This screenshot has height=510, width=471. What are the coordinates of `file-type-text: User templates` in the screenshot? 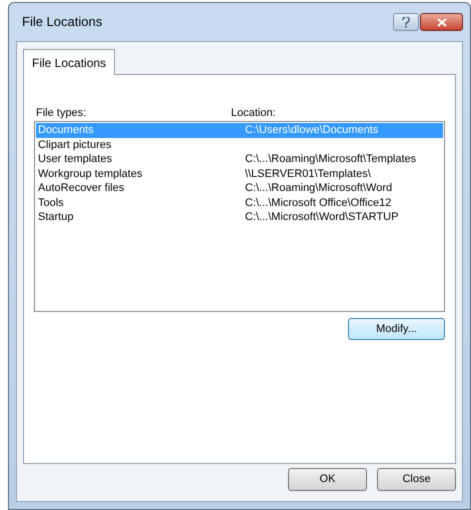 It's located at (75, 159).